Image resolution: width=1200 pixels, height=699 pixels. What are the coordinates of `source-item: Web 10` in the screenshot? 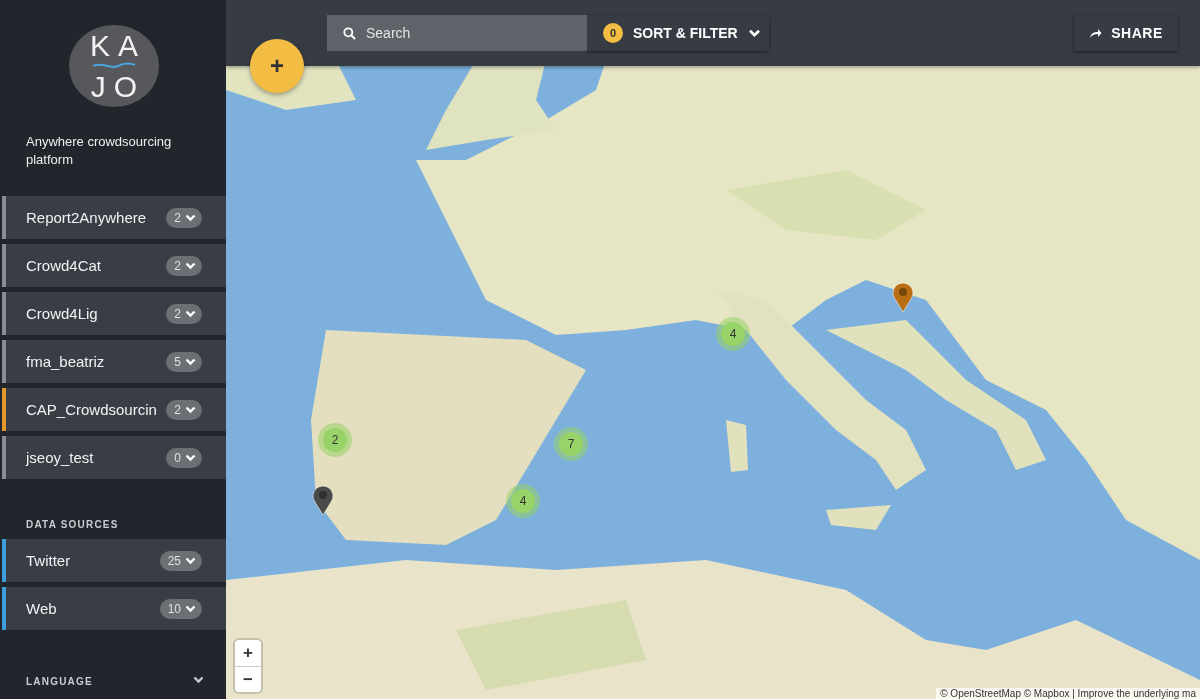 It's located at (114, 608).